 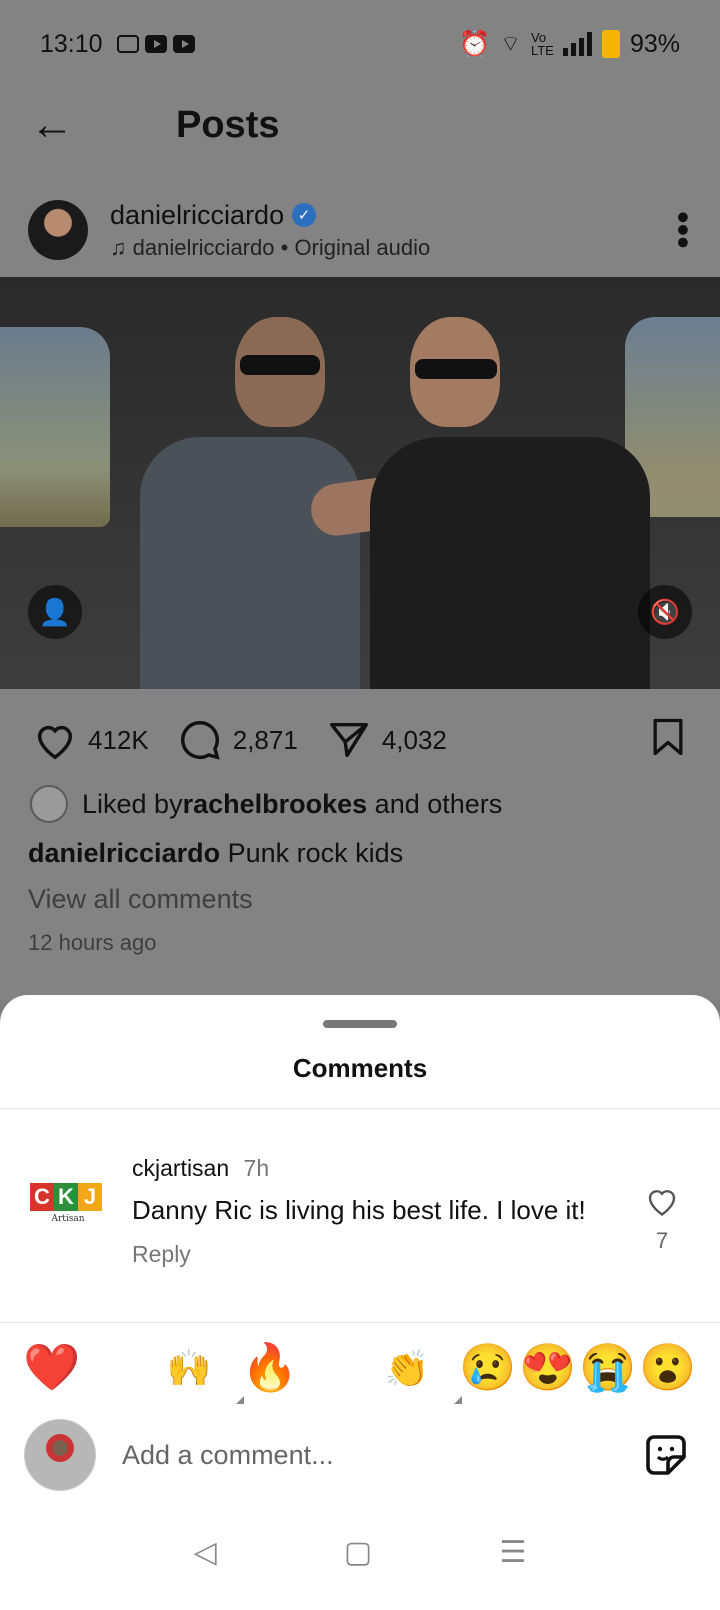 I want to click on comment-input, so click(x=382, y=1455).